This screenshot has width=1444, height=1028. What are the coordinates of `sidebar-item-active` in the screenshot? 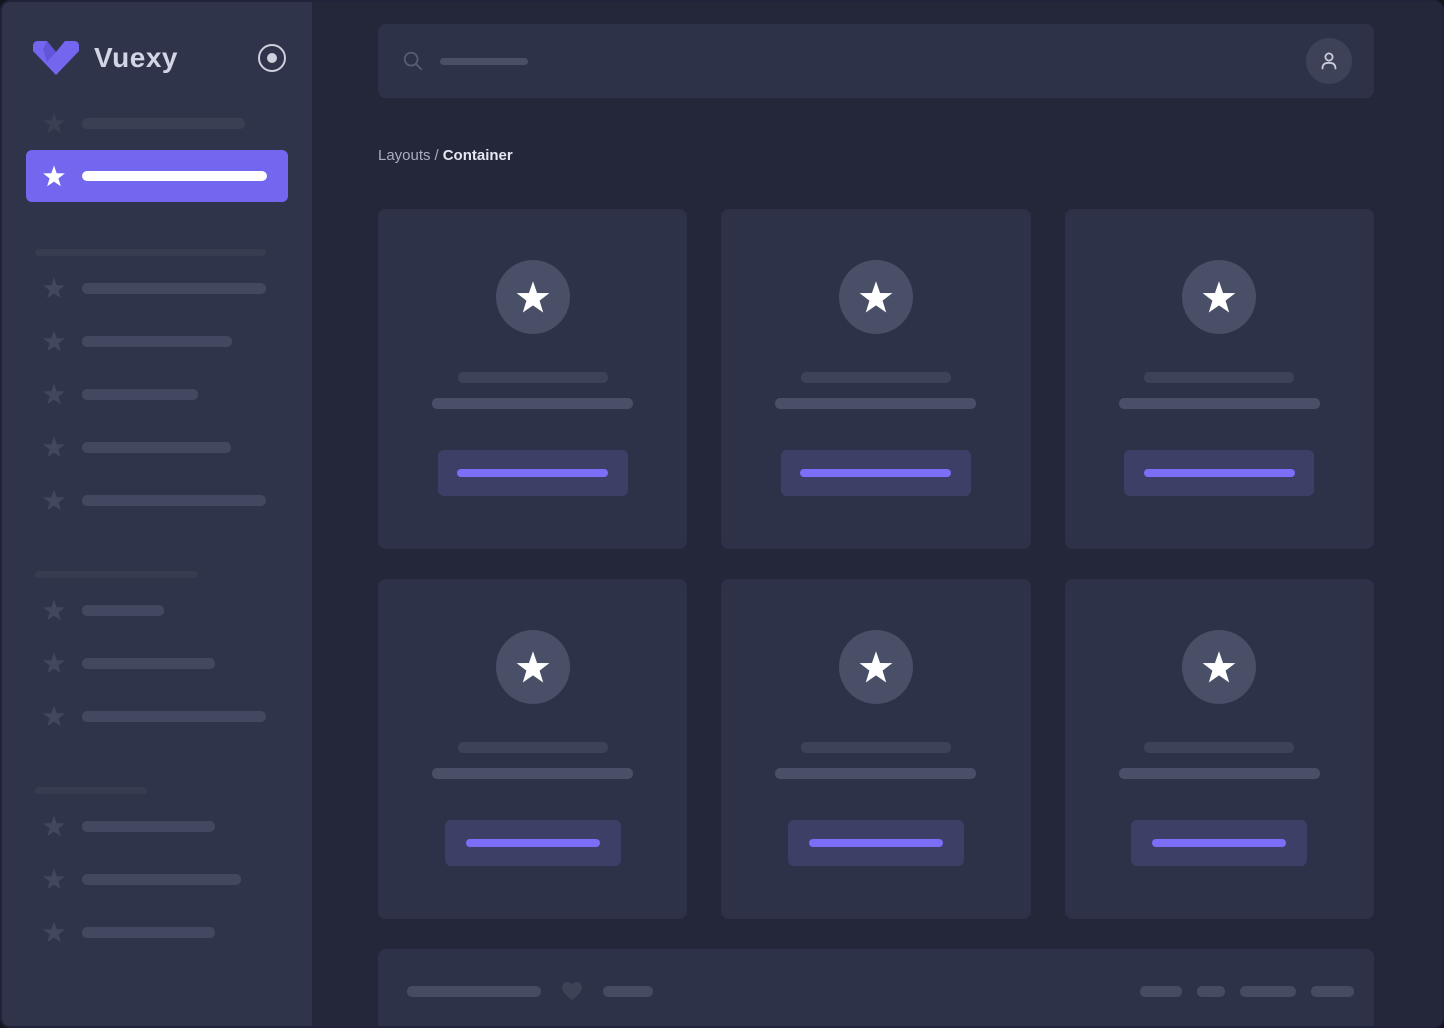 It's located at (157, 176).